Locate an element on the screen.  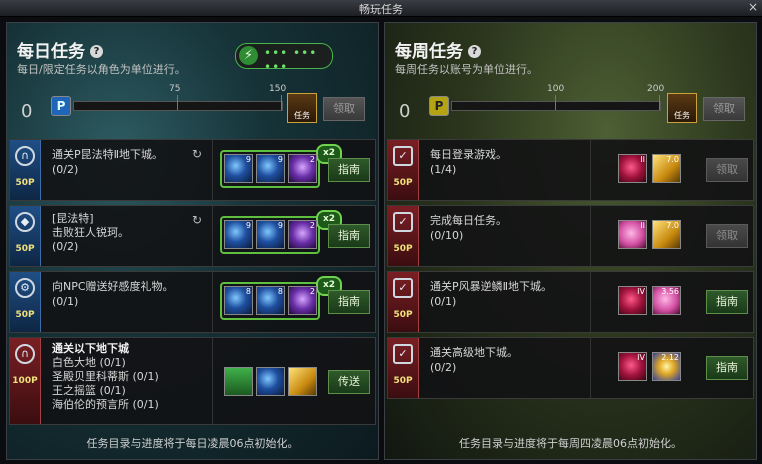
quest-points: 100P is located at coordinates (25, 381).